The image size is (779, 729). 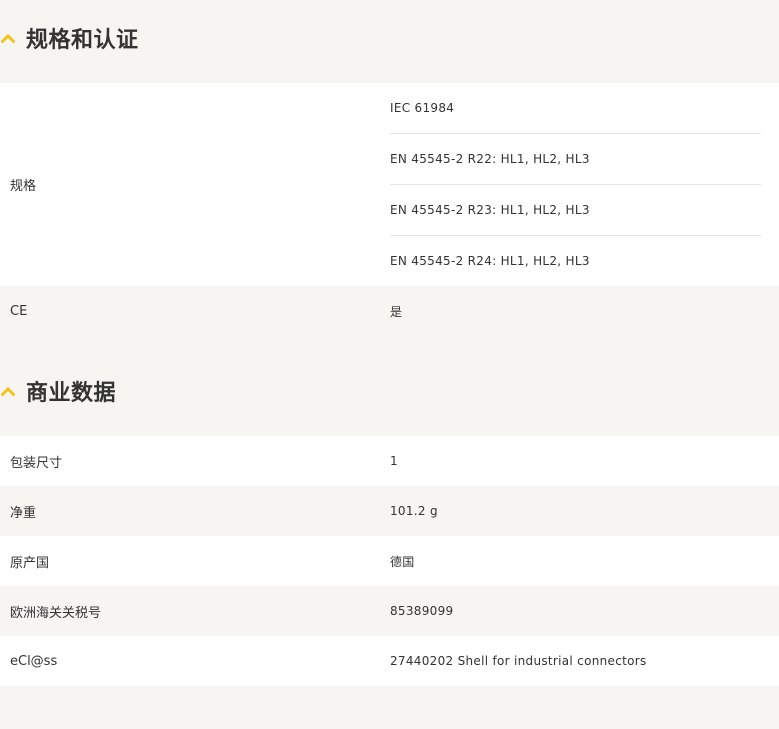 I want to click on row-values: 27440202 Shell for industrial connectors, so click(x=575, y=661).